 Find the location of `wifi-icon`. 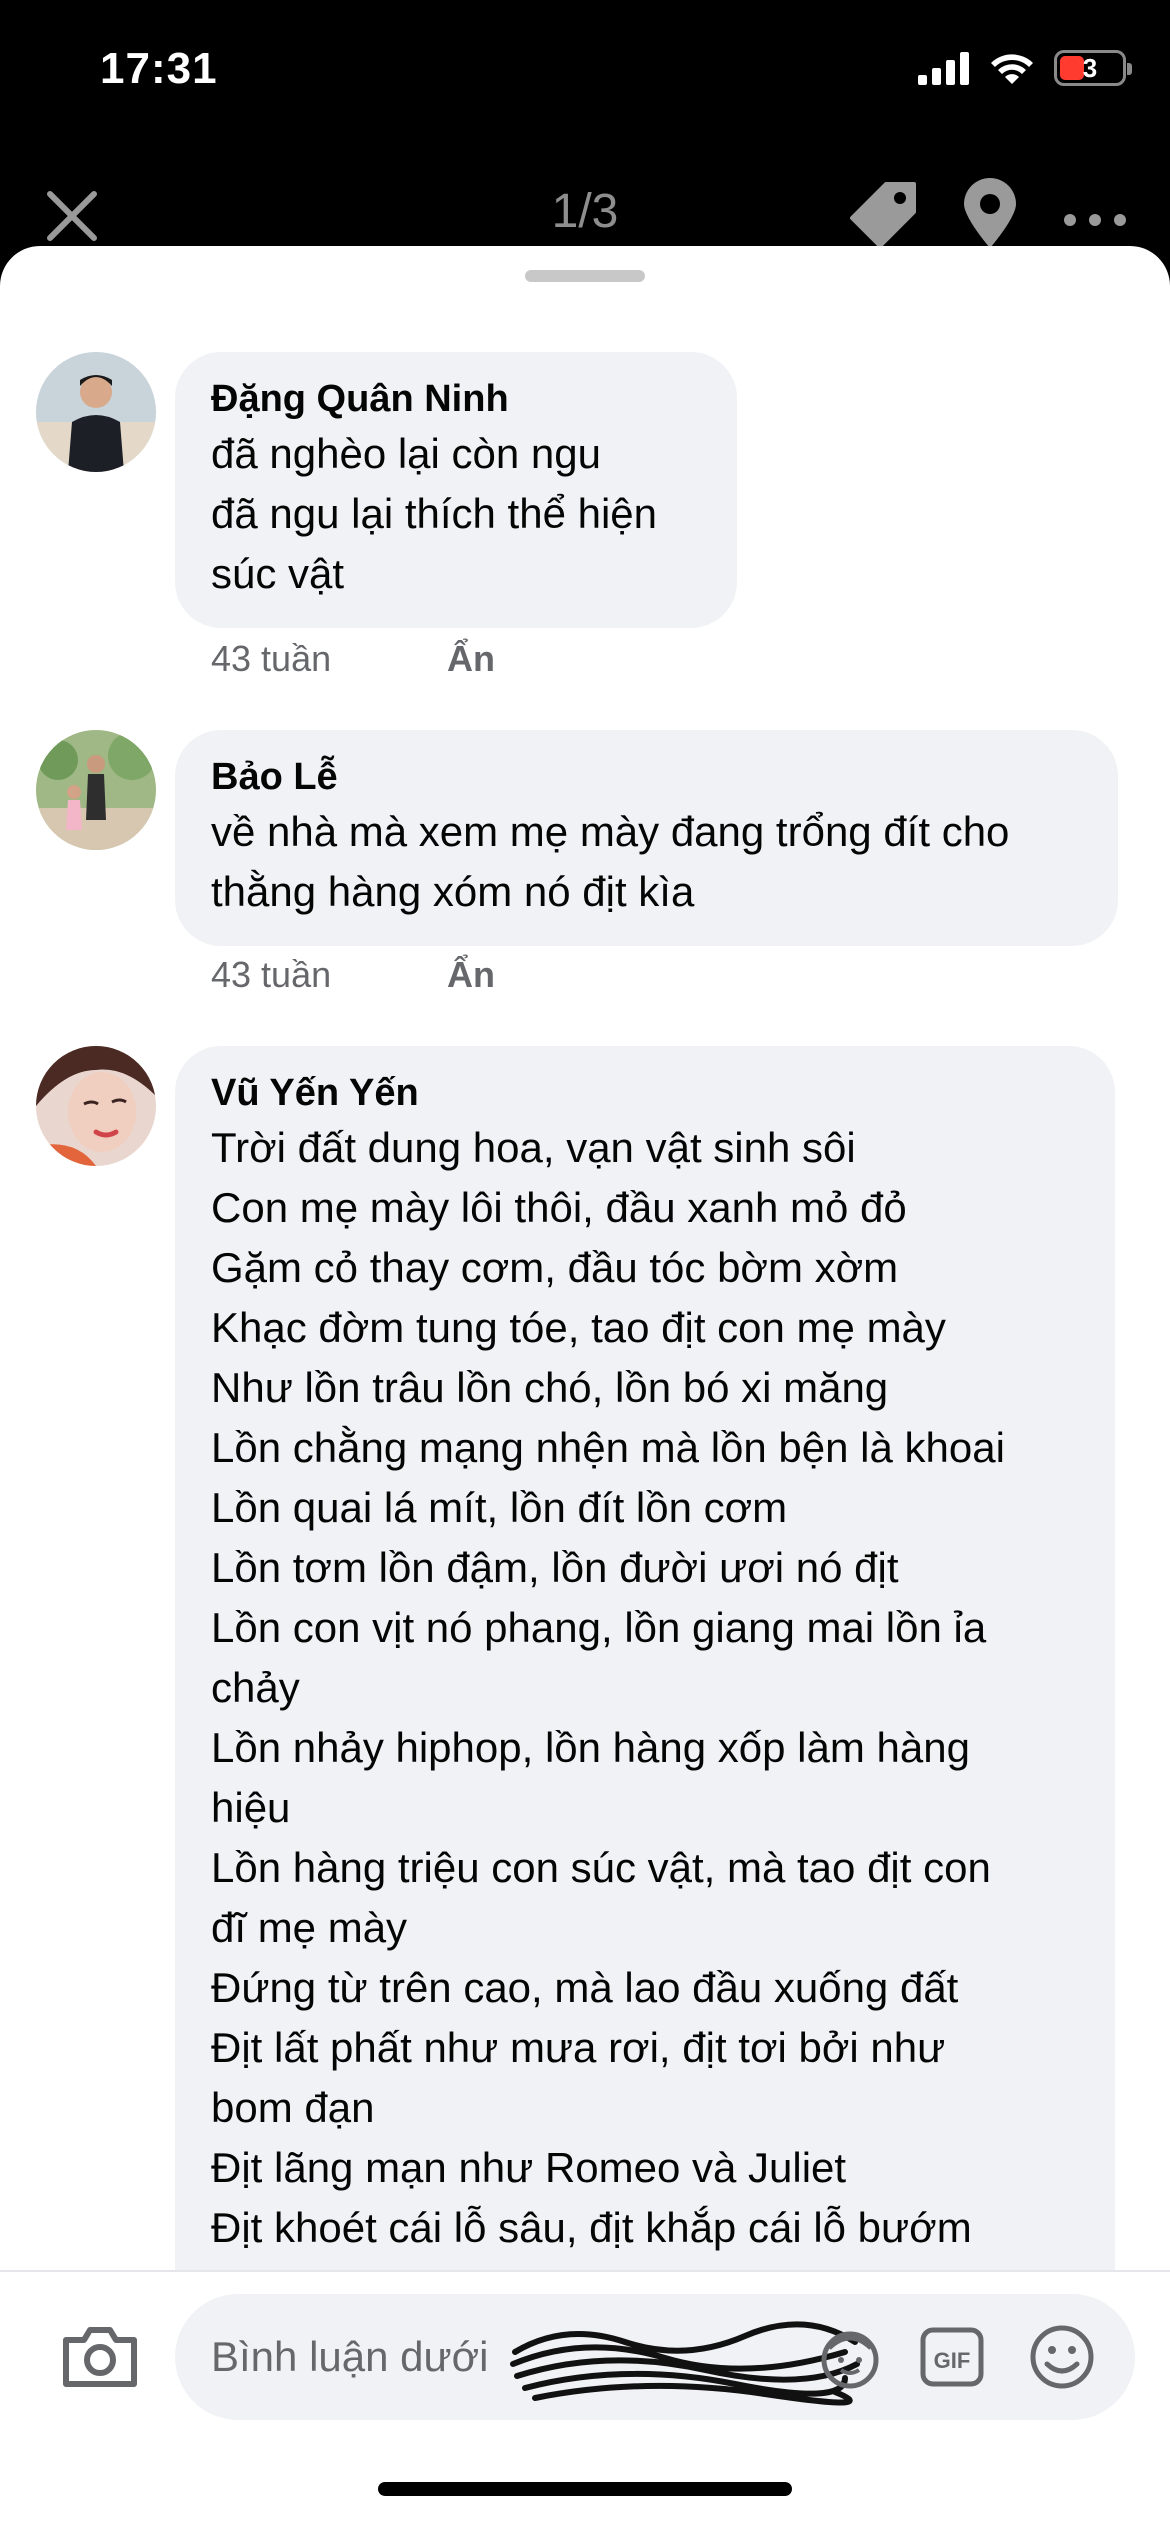

wifi-icon is located at coordinates (1012, 69).